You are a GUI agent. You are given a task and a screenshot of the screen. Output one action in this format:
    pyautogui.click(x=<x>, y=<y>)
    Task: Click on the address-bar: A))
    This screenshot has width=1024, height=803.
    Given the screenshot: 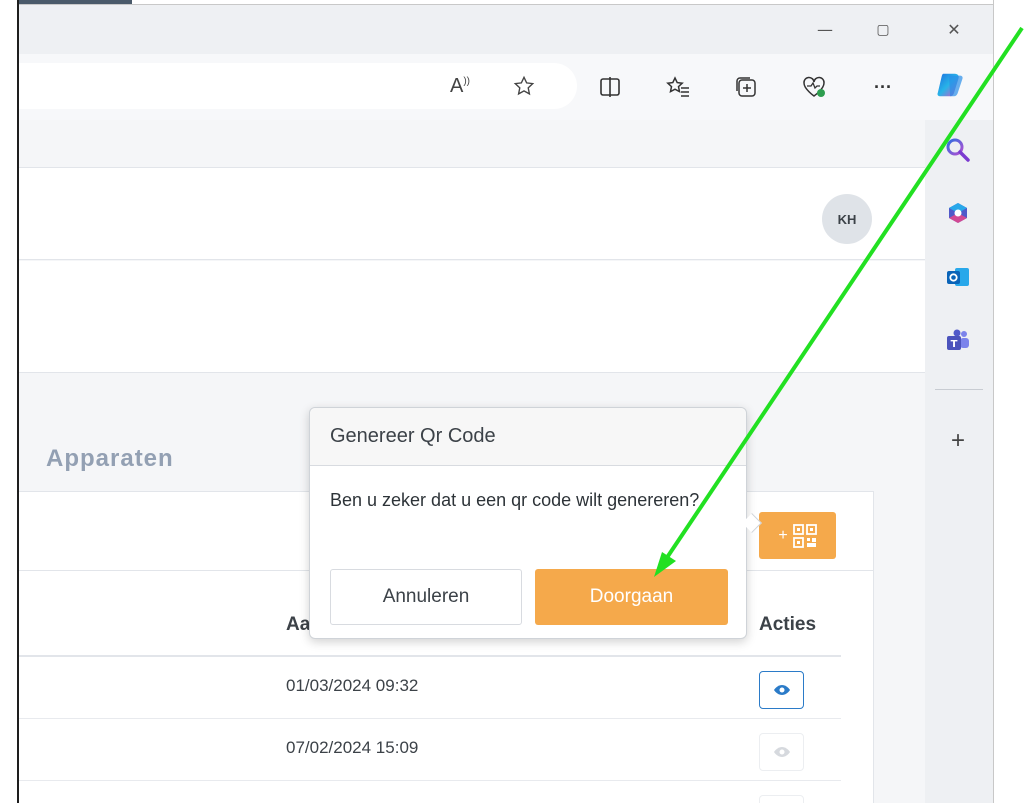 What is the action you would take?
    pyautogui.click(x=298, y=86)
    